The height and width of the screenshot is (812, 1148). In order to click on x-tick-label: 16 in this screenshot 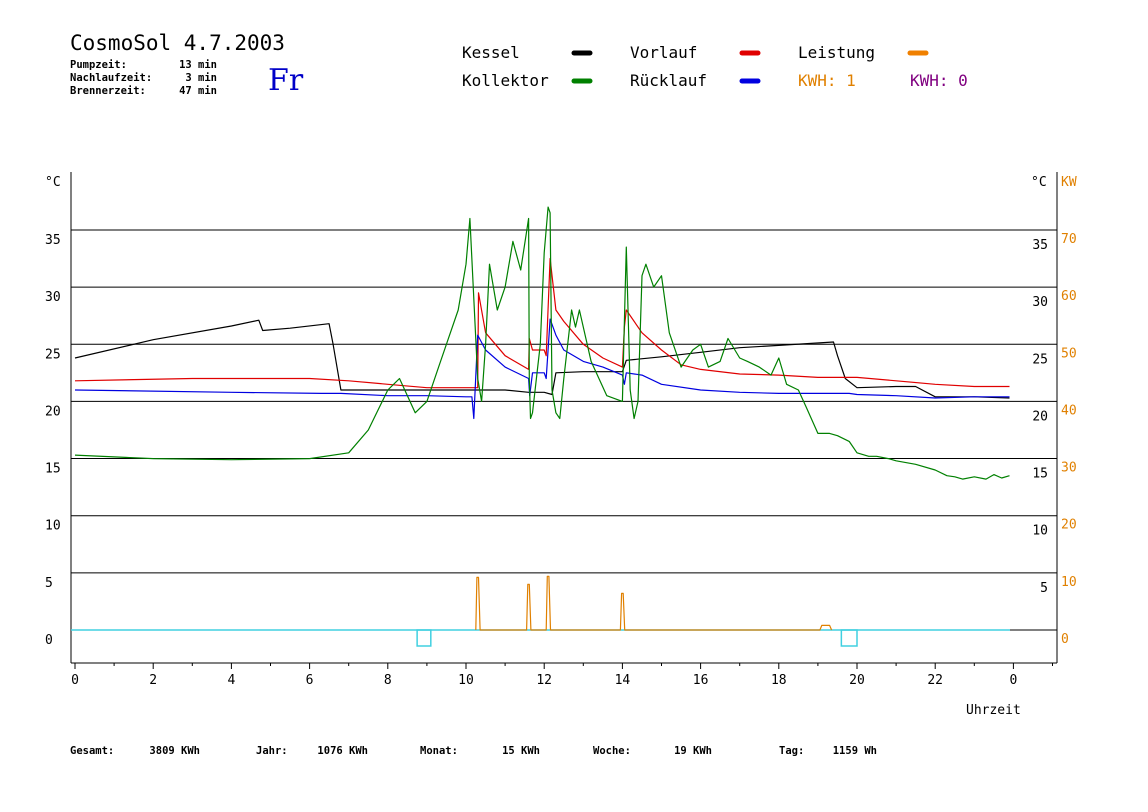, I will do `click(701, 680)`.